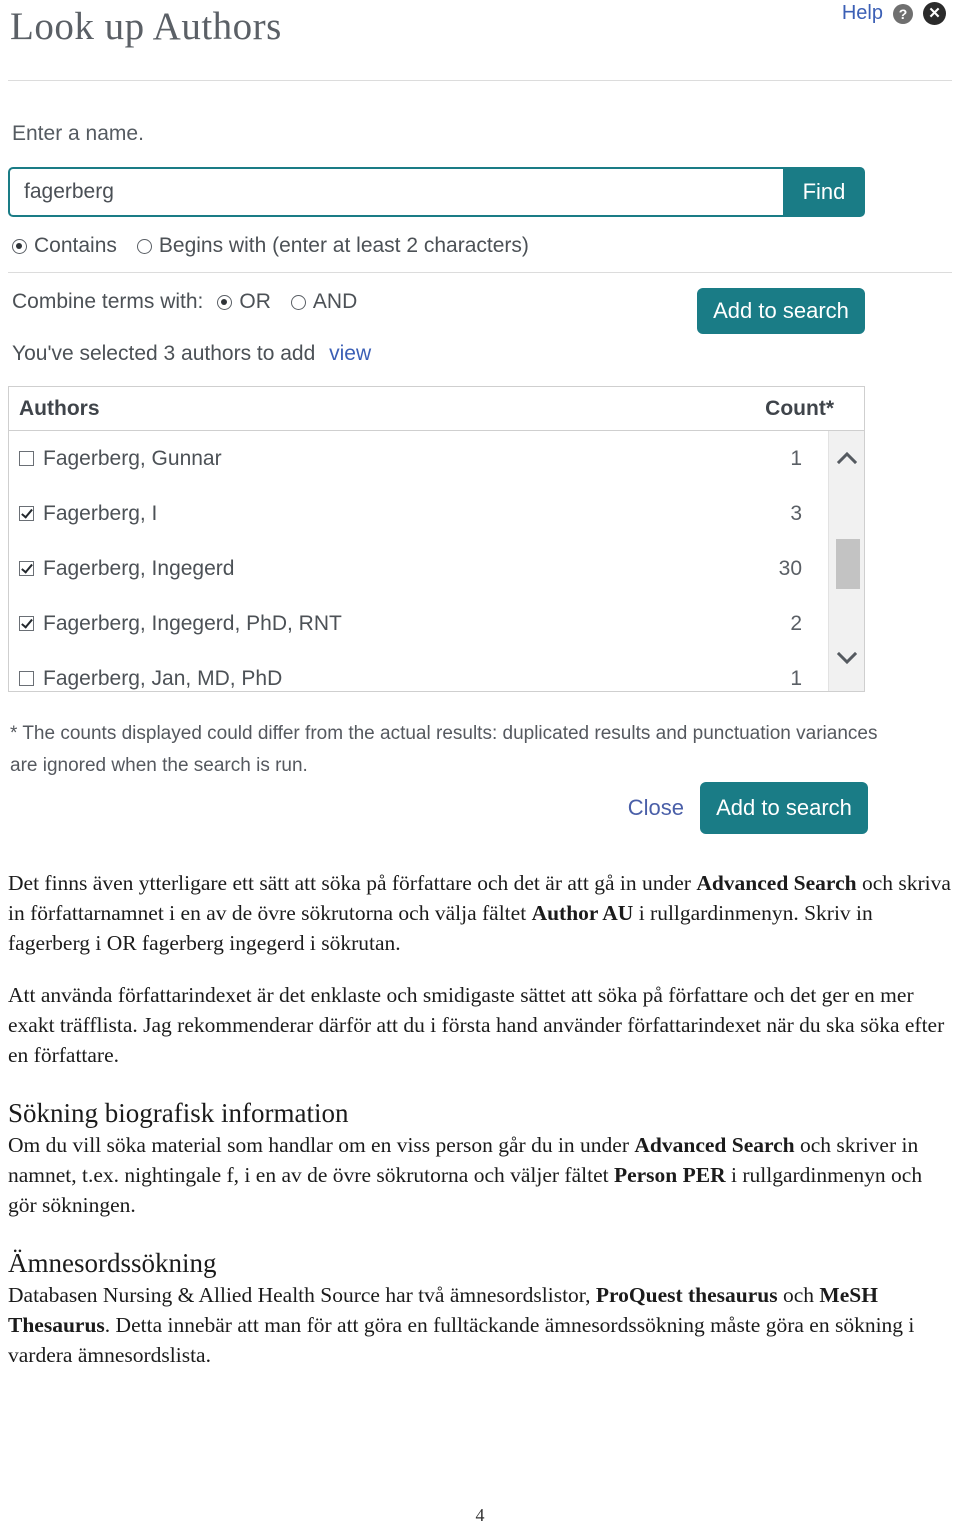 This screenshot has height=1530, width=960. What do you see at coordinates (146, 26) in the screenshot?
I see `page-title: Look up Authors` at bounding box center [146, 26].